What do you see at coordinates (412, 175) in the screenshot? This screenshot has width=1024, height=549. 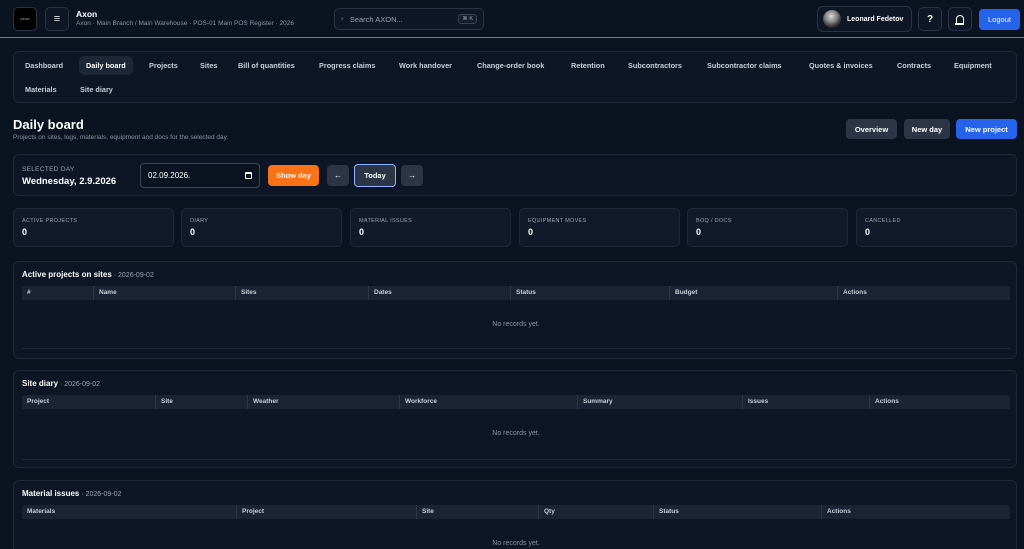 I see `next-day-button: →` at bounding box center [412, 175].